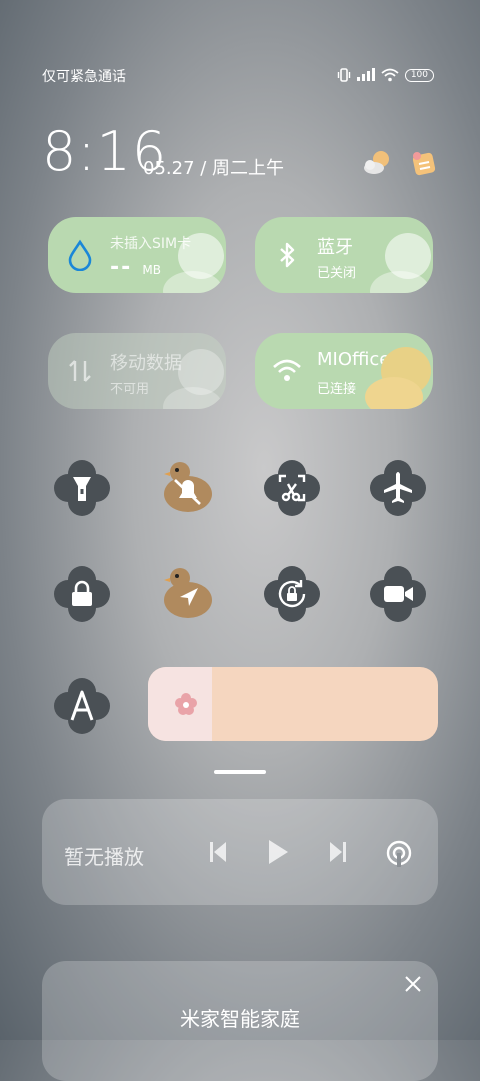 This screenshot has height=1081, width=480. What do you see at coordinates (130, 389) in the screenshot?
I see `tile-sub: 不可用` at bounding box center [130, 389].